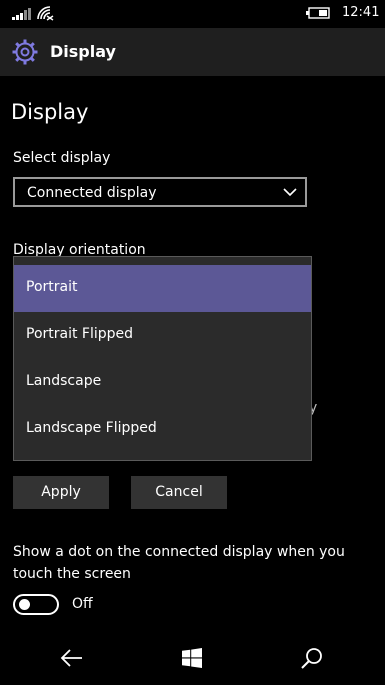 Image resolution: width=385 pixels, height=685 pixels. Describe the element at coordinates (82, 604) in the screenshot. I see `dot-setting-state: Off` at that location.